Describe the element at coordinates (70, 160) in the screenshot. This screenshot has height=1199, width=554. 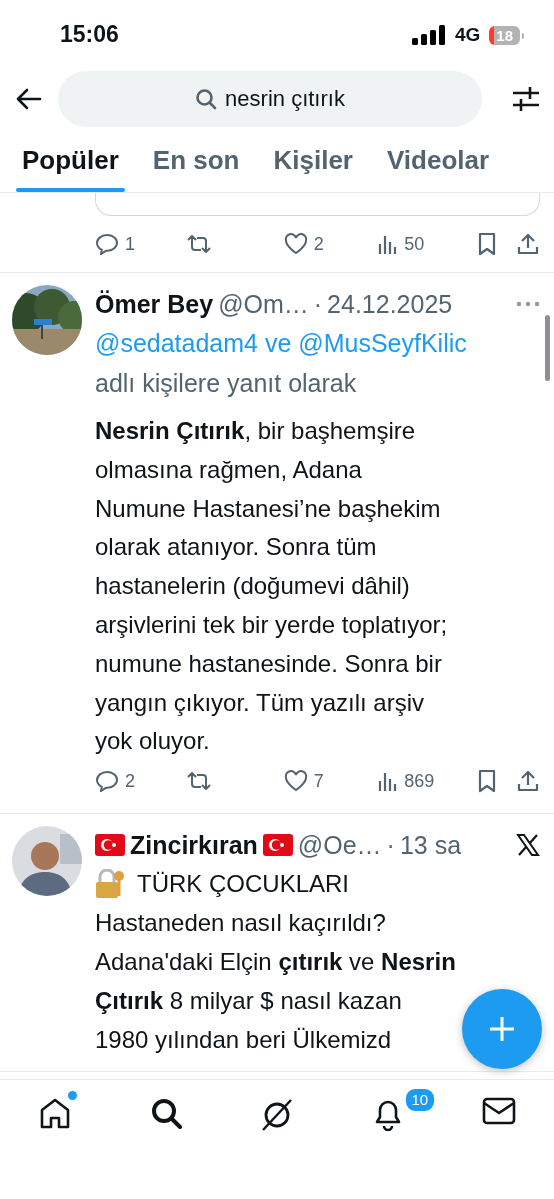
I see `tab: Popüler` at that location.